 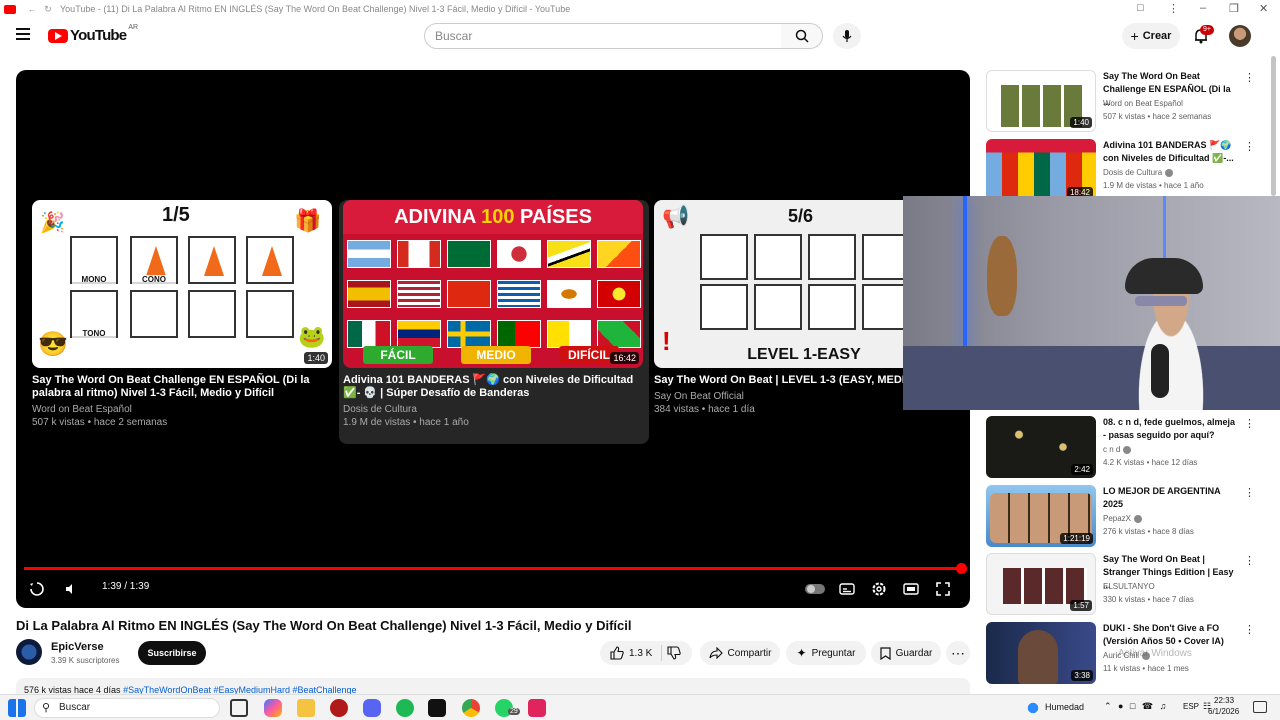 What do you see at coordinates (1273, 126) in the screenshot?
I see `sidebar-scrollbar` at bounding box center [1273, 126].